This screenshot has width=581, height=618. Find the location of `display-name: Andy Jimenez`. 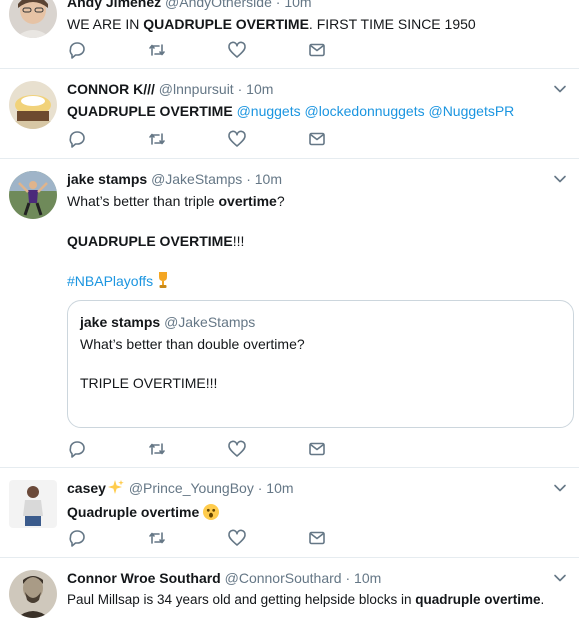

display-name: Andy Jimenez is located at coordinates (114, 5).